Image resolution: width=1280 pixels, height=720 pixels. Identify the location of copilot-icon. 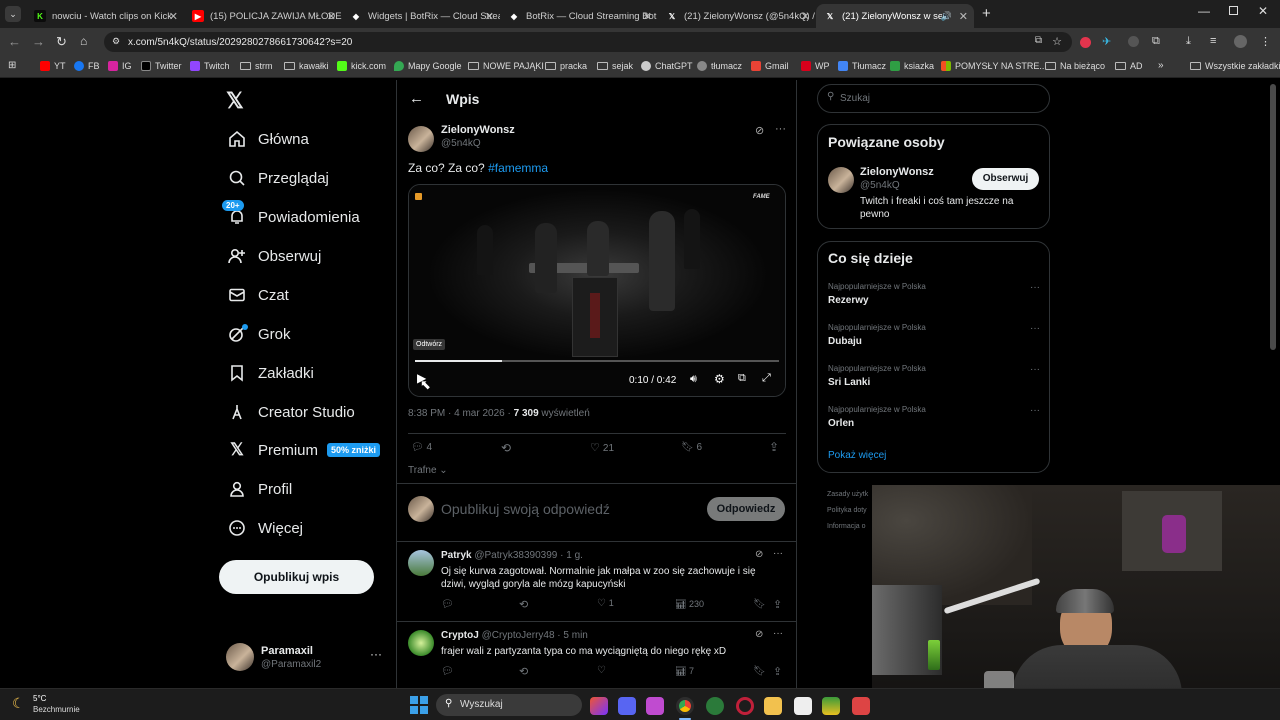
(599, 706).